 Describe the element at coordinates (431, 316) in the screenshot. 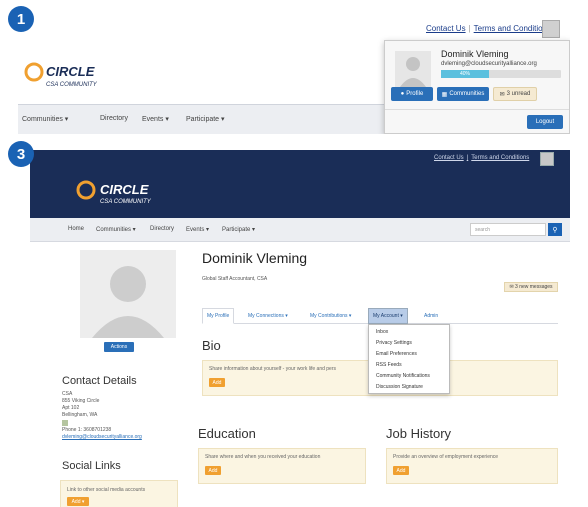

I see `tab-admin: Admin` at that location.